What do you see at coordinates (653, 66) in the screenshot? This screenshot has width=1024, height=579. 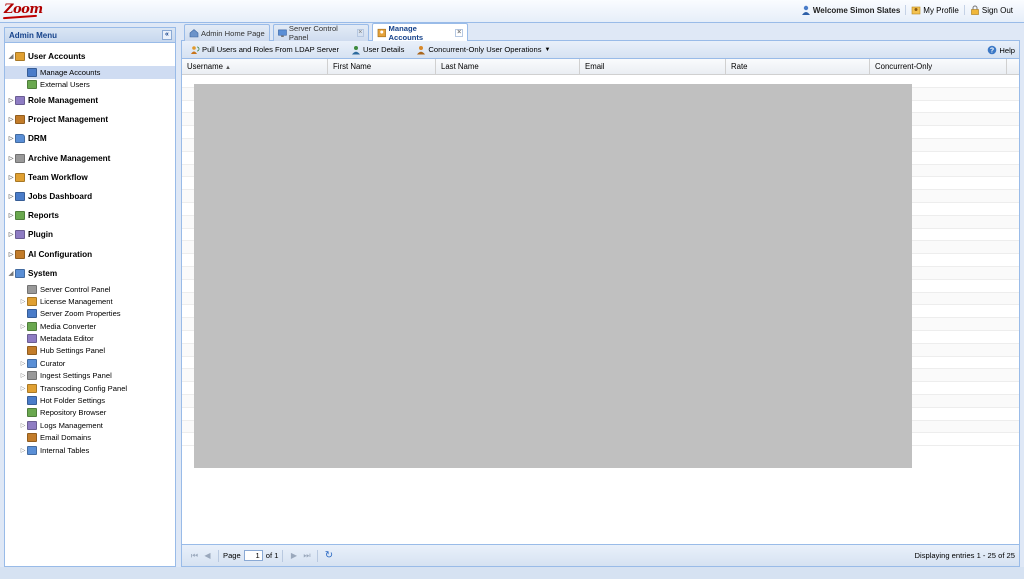 I see `column-header-email: Email` at bounding box center [653, 66].